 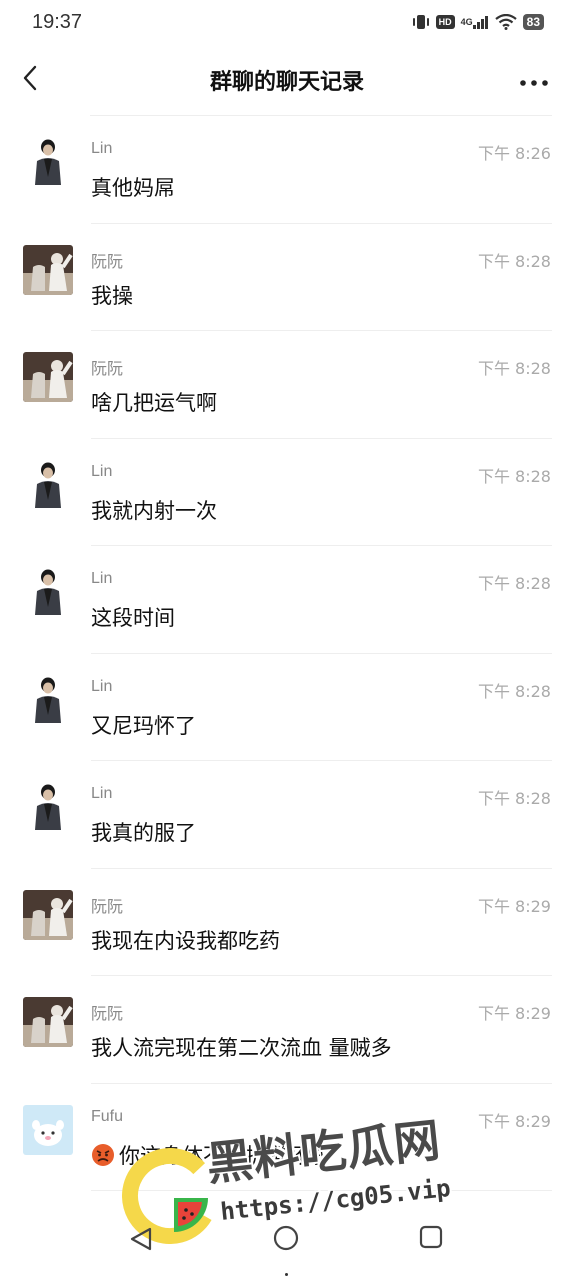 What do you see at coordinates (466, 22) in the screenshot?
I see `network-label: 4G` at bounding box center [466, 22].